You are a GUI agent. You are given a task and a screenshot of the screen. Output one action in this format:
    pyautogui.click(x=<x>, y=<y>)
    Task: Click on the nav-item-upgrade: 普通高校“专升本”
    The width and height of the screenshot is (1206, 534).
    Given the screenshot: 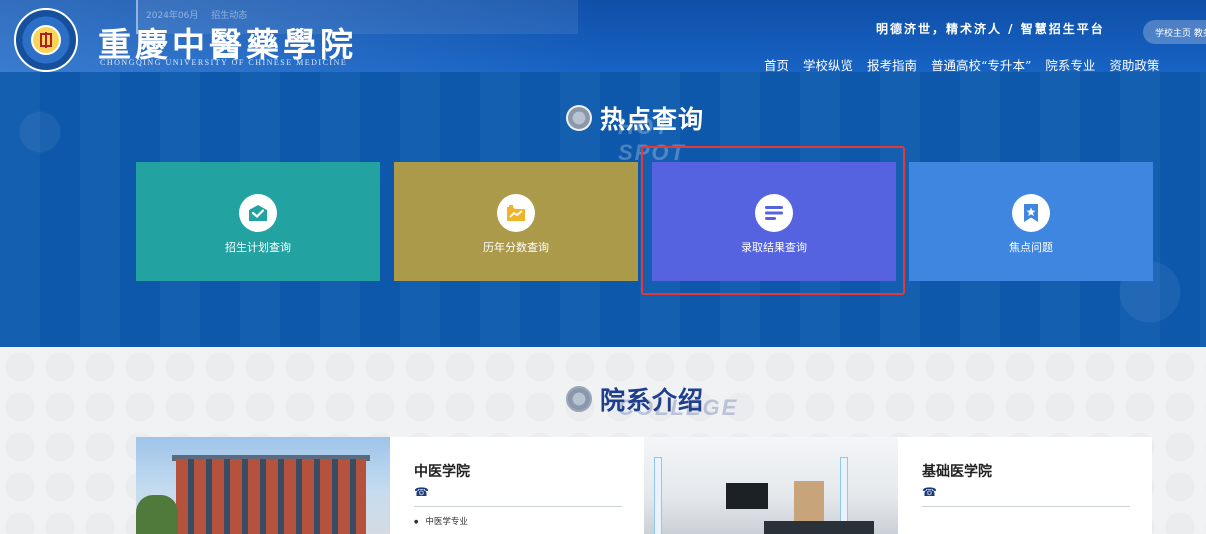 What is the action you would take?
    pyautogui.click(x=981, y=63)
    